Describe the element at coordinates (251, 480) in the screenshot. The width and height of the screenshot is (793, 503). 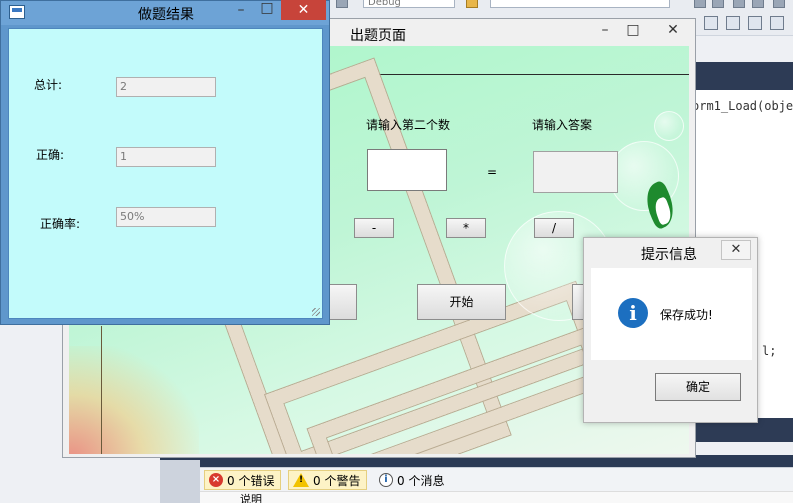
I see `errors-label: 0 个错误` at that location.